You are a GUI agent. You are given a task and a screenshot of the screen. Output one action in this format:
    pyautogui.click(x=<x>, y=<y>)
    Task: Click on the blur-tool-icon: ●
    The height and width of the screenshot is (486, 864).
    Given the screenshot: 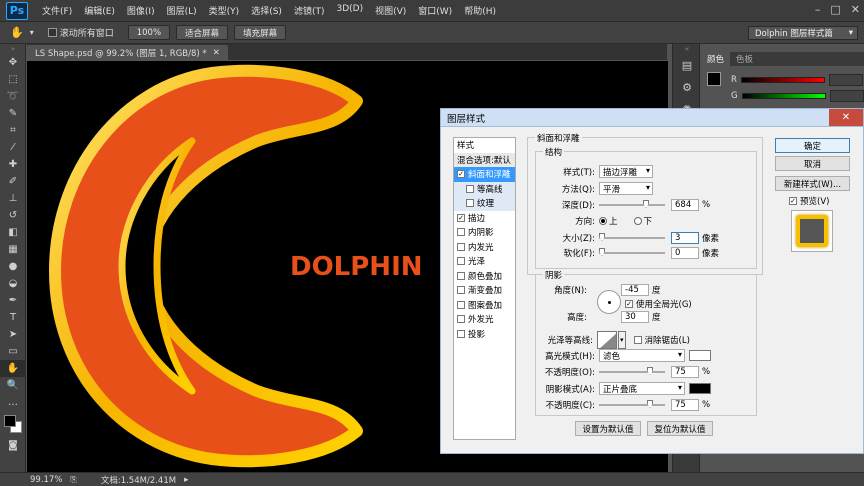 What is the action you would take?
    pyautogui.click(x=13, y=266)
    